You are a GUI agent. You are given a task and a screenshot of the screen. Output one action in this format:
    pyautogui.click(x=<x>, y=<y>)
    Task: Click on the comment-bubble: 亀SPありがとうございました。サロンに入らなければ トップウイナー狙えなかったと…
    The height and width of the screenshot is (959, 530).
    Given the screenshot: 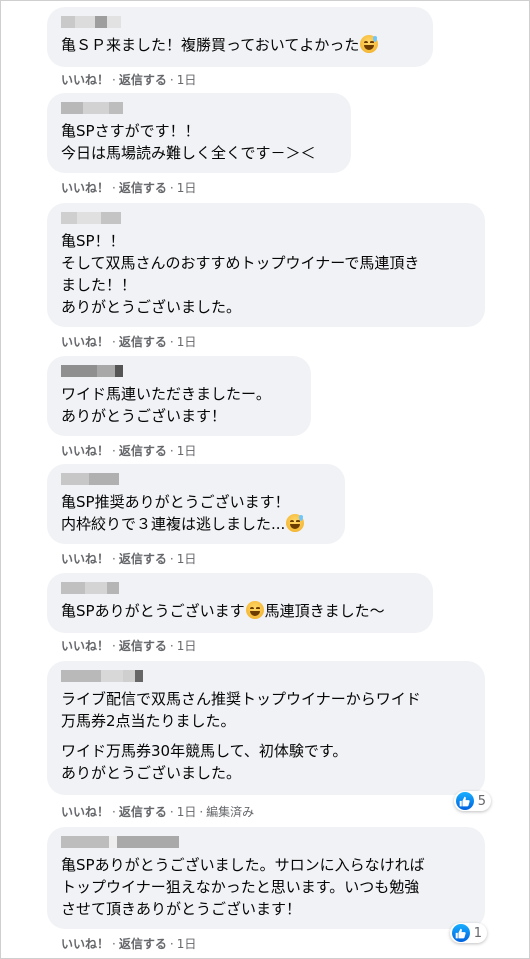 What is the action you would take?
    pyautogui.click(x=267, y=885)
    